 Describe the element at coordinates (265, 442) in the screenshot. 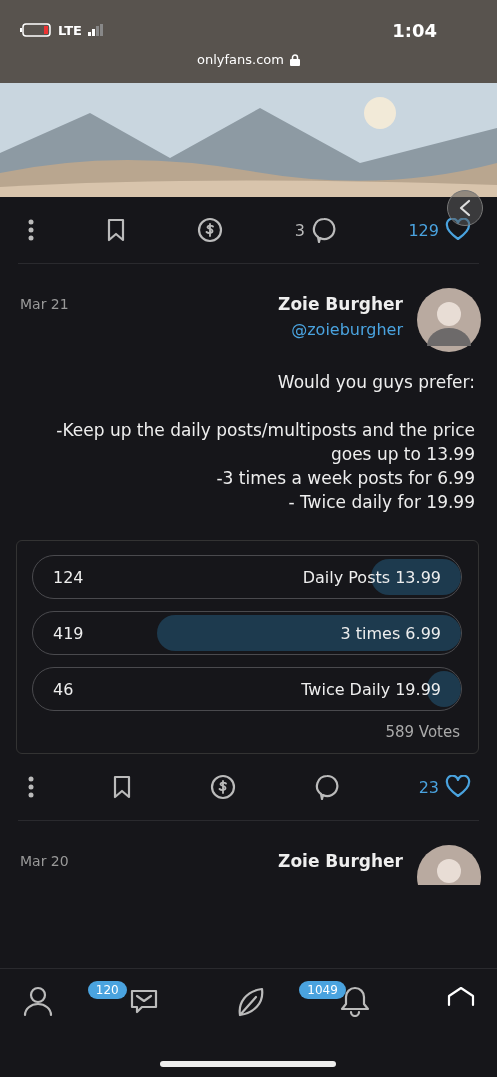

I see `post-text: Would you guys prefer: -Keep up the daily posts/multiposts and the price goes up to 13.99 -3 times a week posts for 6.99 - Twice daily for 19.99` at that location.